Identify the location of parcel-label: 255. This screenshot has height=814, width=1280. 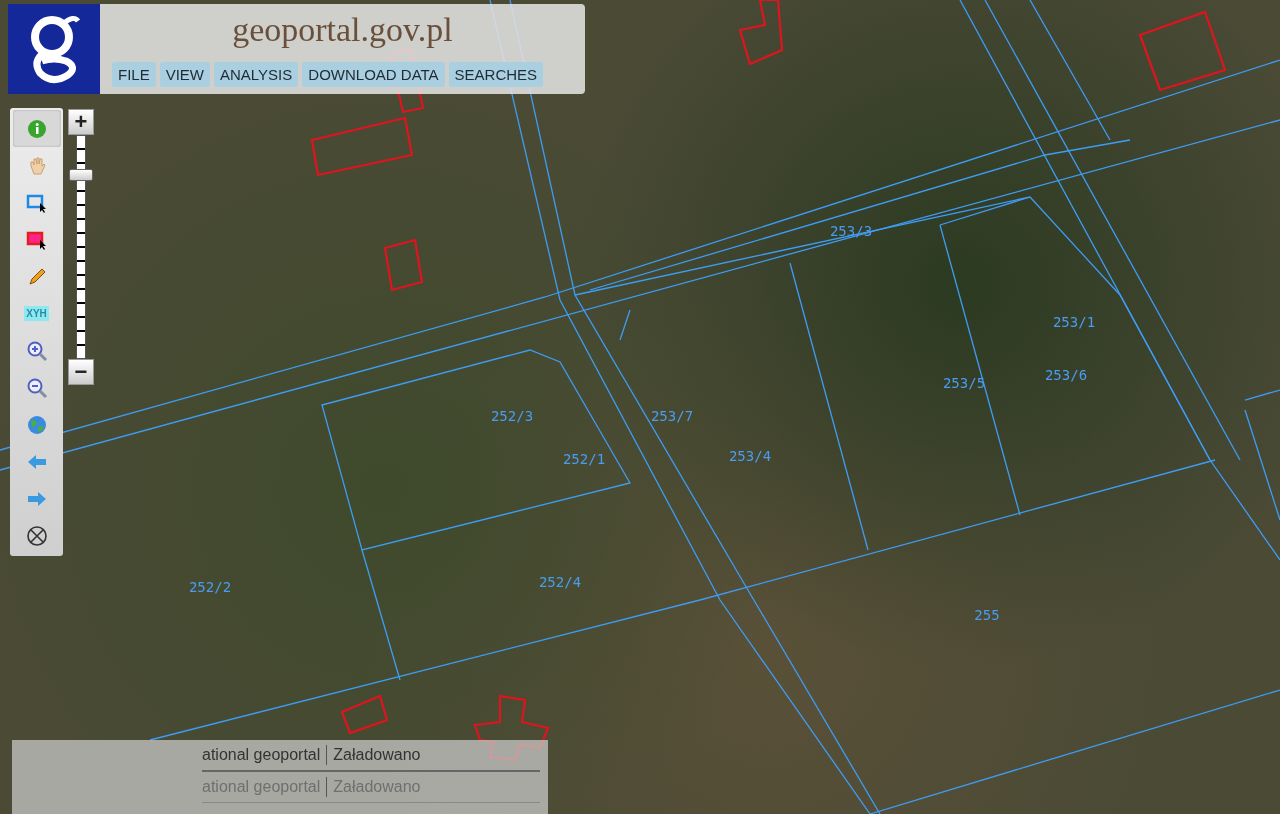
(987, 615).